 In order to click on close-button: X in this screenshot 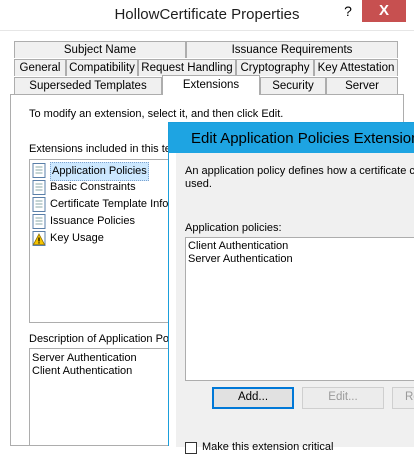, I will do `click(384, 11)`.